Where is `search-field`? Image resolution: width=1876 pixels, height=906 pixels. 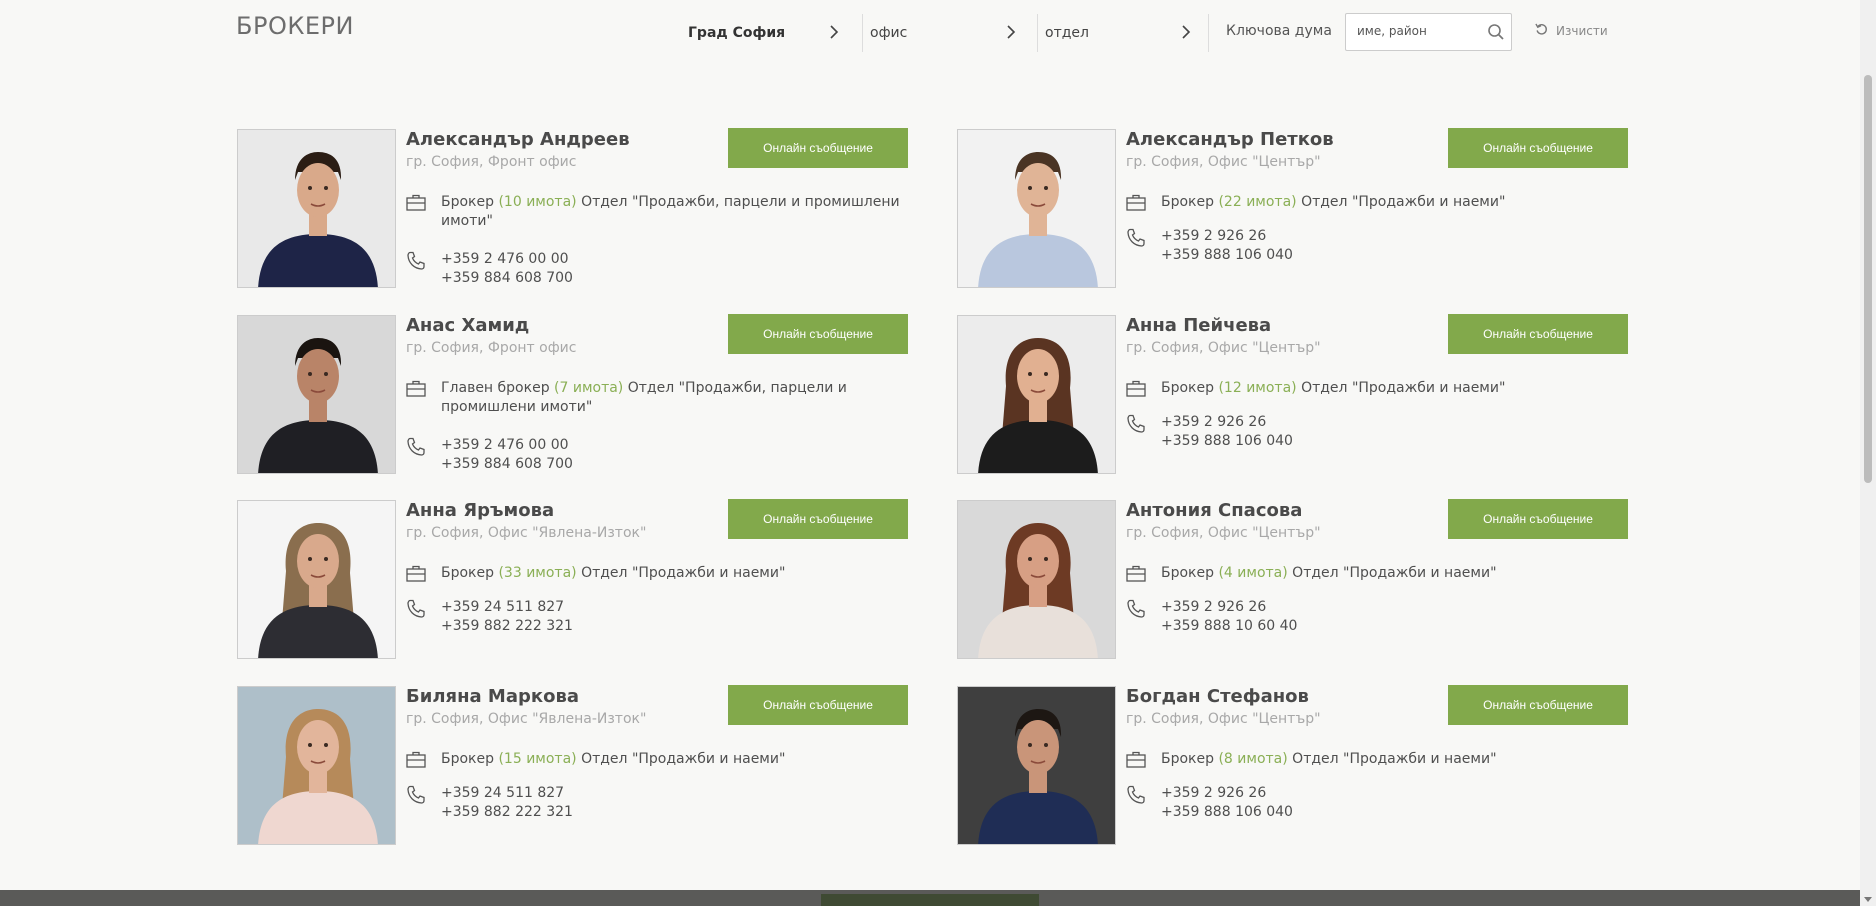
search-field is located at coordinates (1428, 32).